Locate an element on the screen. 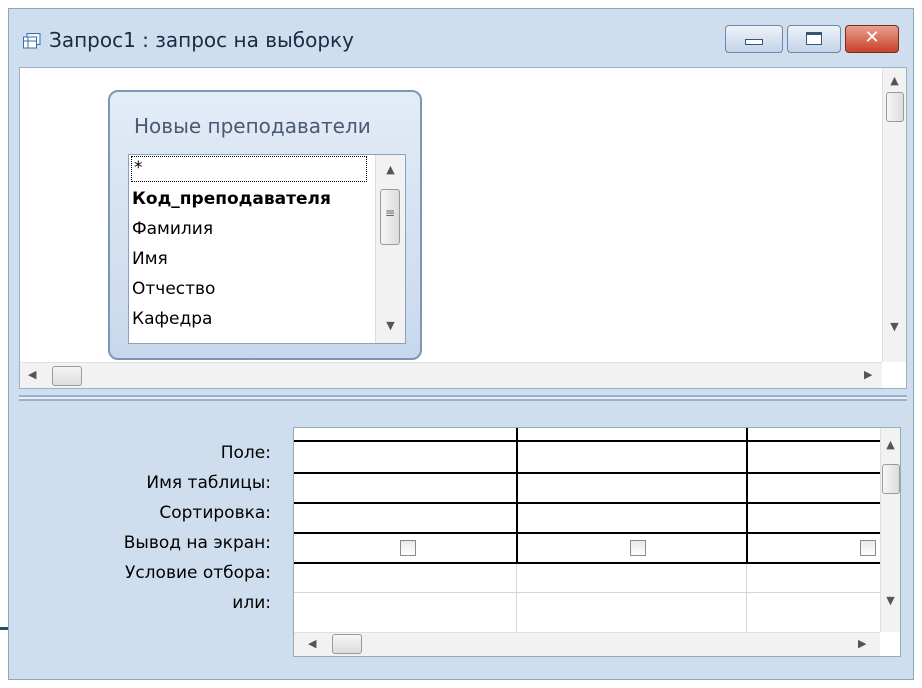 Image resolution: width=922 pixels, height=688 pixels. grid-vertical-scrollbar: ▲ ▼ is located at coordinates (890, 530).